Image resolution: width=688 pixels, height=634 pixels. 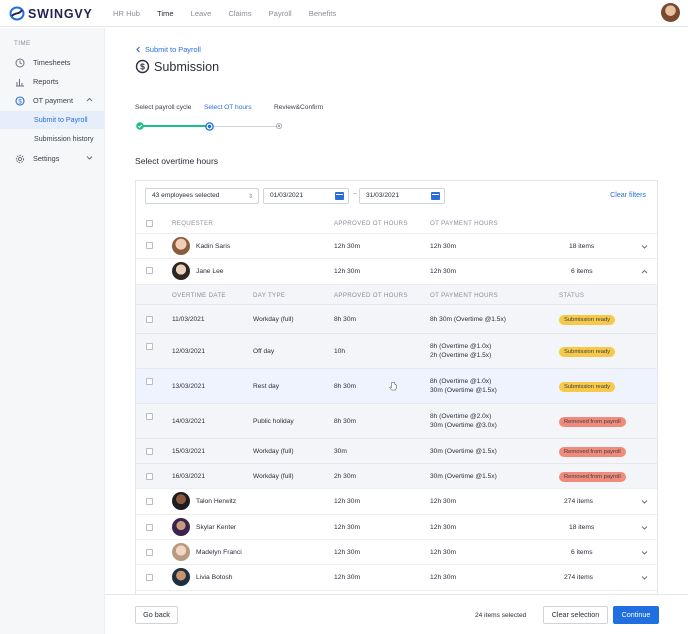 I want to click on approved-ot-hours: 8h 30m, so click(x=345, y=386).